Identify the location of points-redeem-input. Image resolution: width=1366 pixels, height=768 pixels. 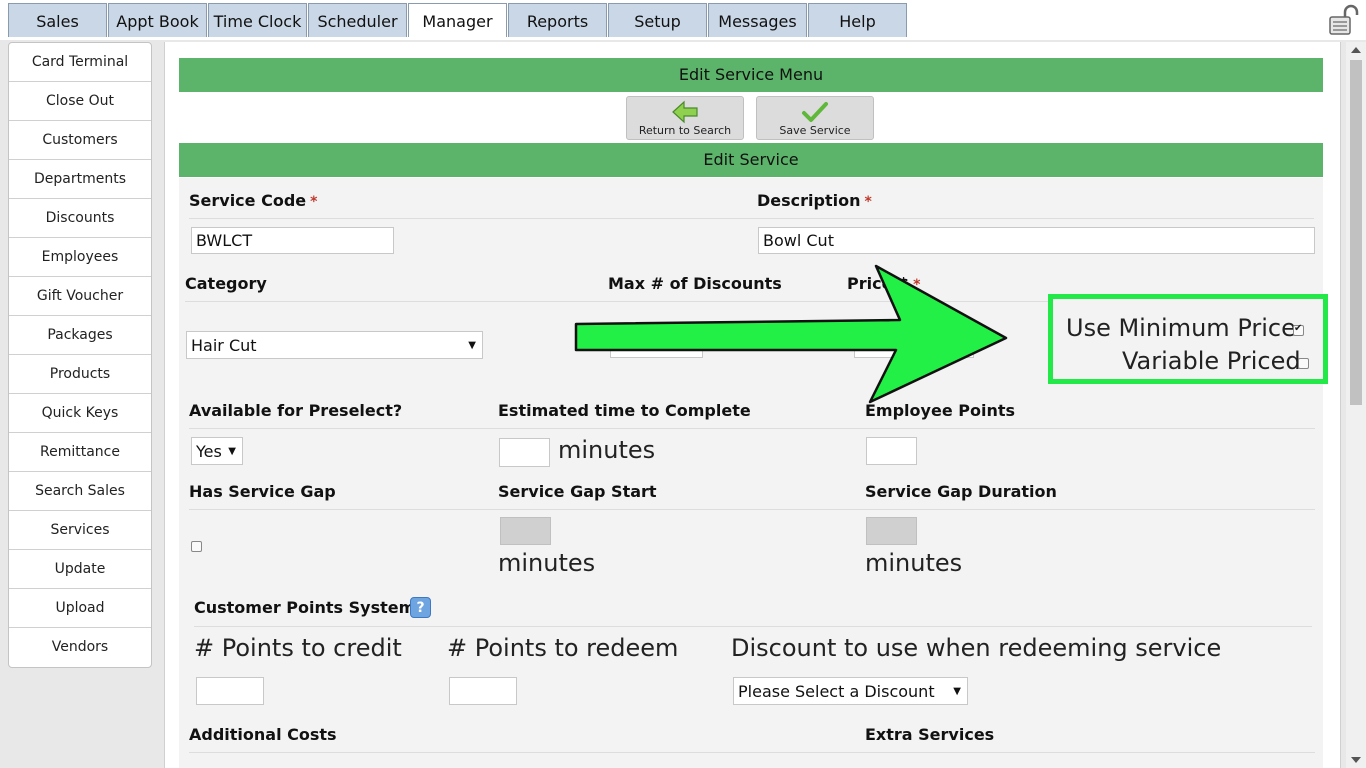
(483, 691).